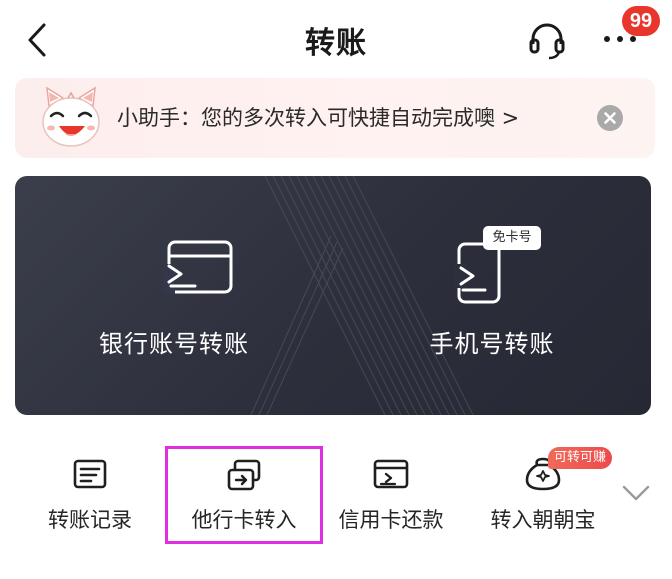  I want to click on chevron-down-icon, so click(636, 493).